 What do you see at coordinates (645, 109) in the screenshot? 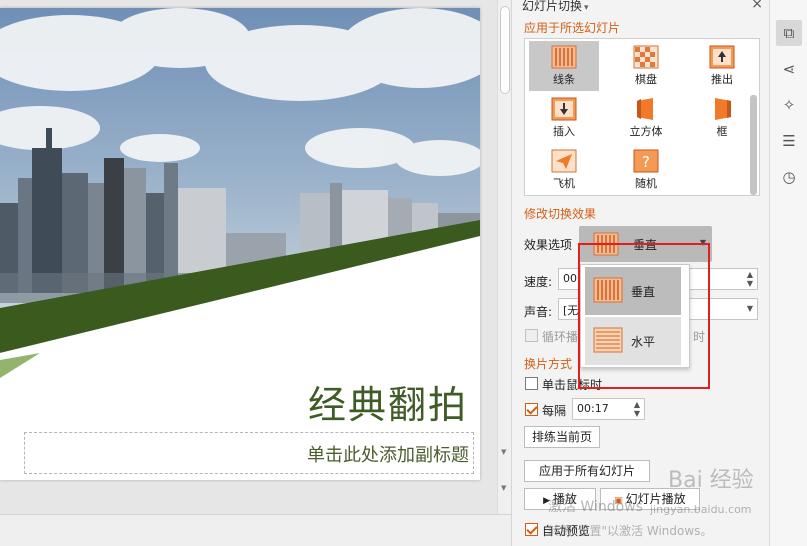
I see `cube-transition-icon` at bounding box center [645, 109].